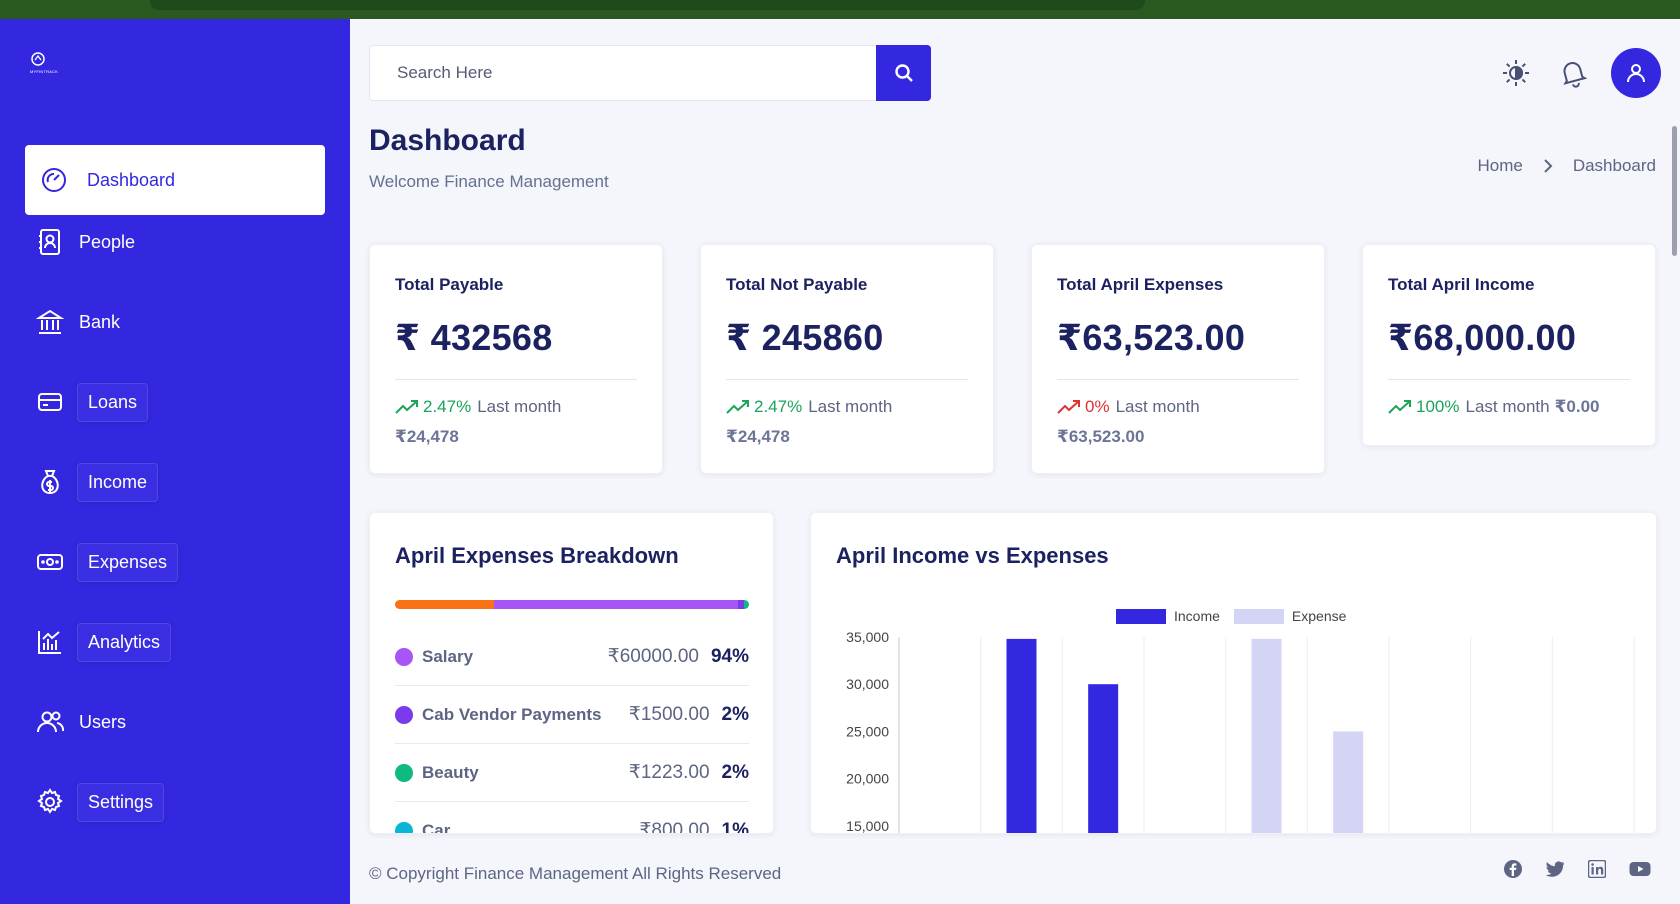 This screenshot has height=904, width=1680. Describe the element at coordinates (572, 818) in the screenshot. I see `breakdown-row: Car ₹800.00 1%` at that location.